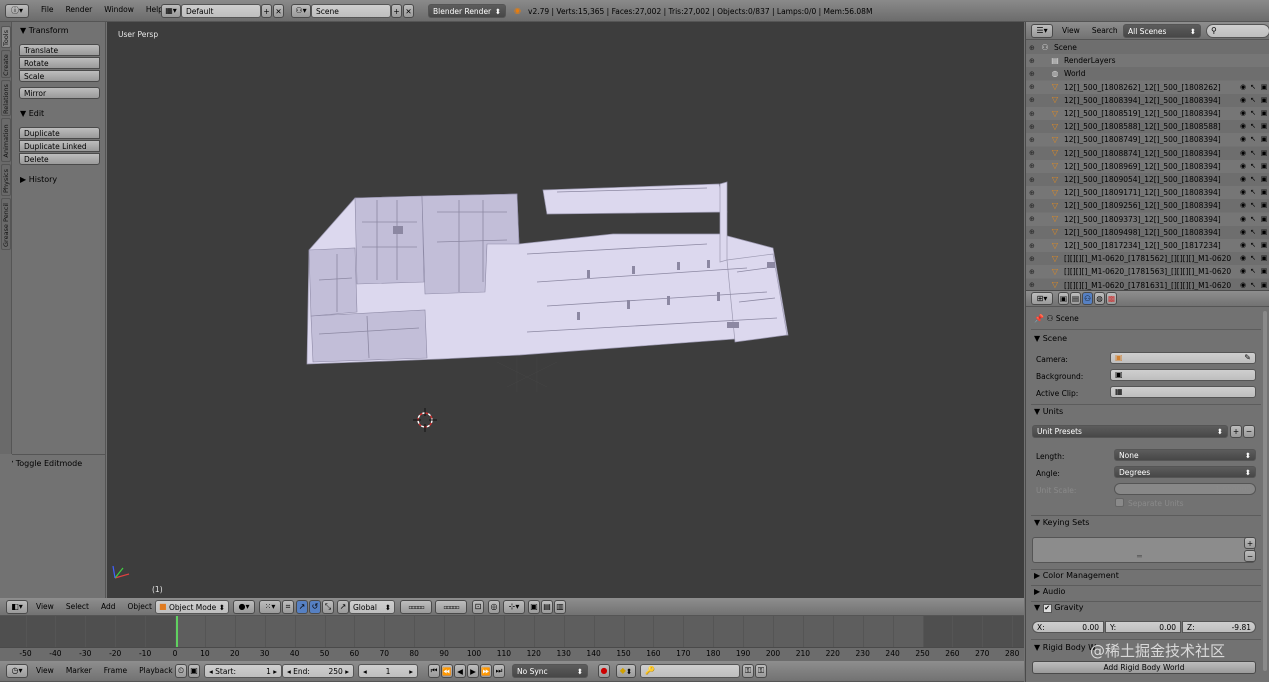  What do you see at coordinates (194, 671) in the screenshot?
I see `auto-frame-button: ▣` at bounding box center [194, 671].